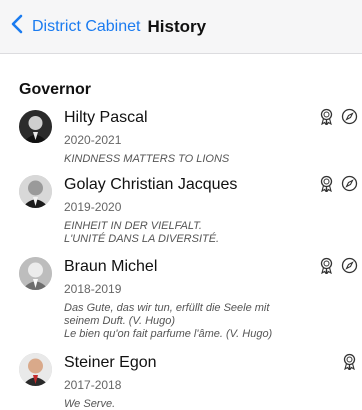 Image resolution: width=362 pixels, height=410 pixels. I want to click on governor-name: Hilty Pascal, so click(106, 117).